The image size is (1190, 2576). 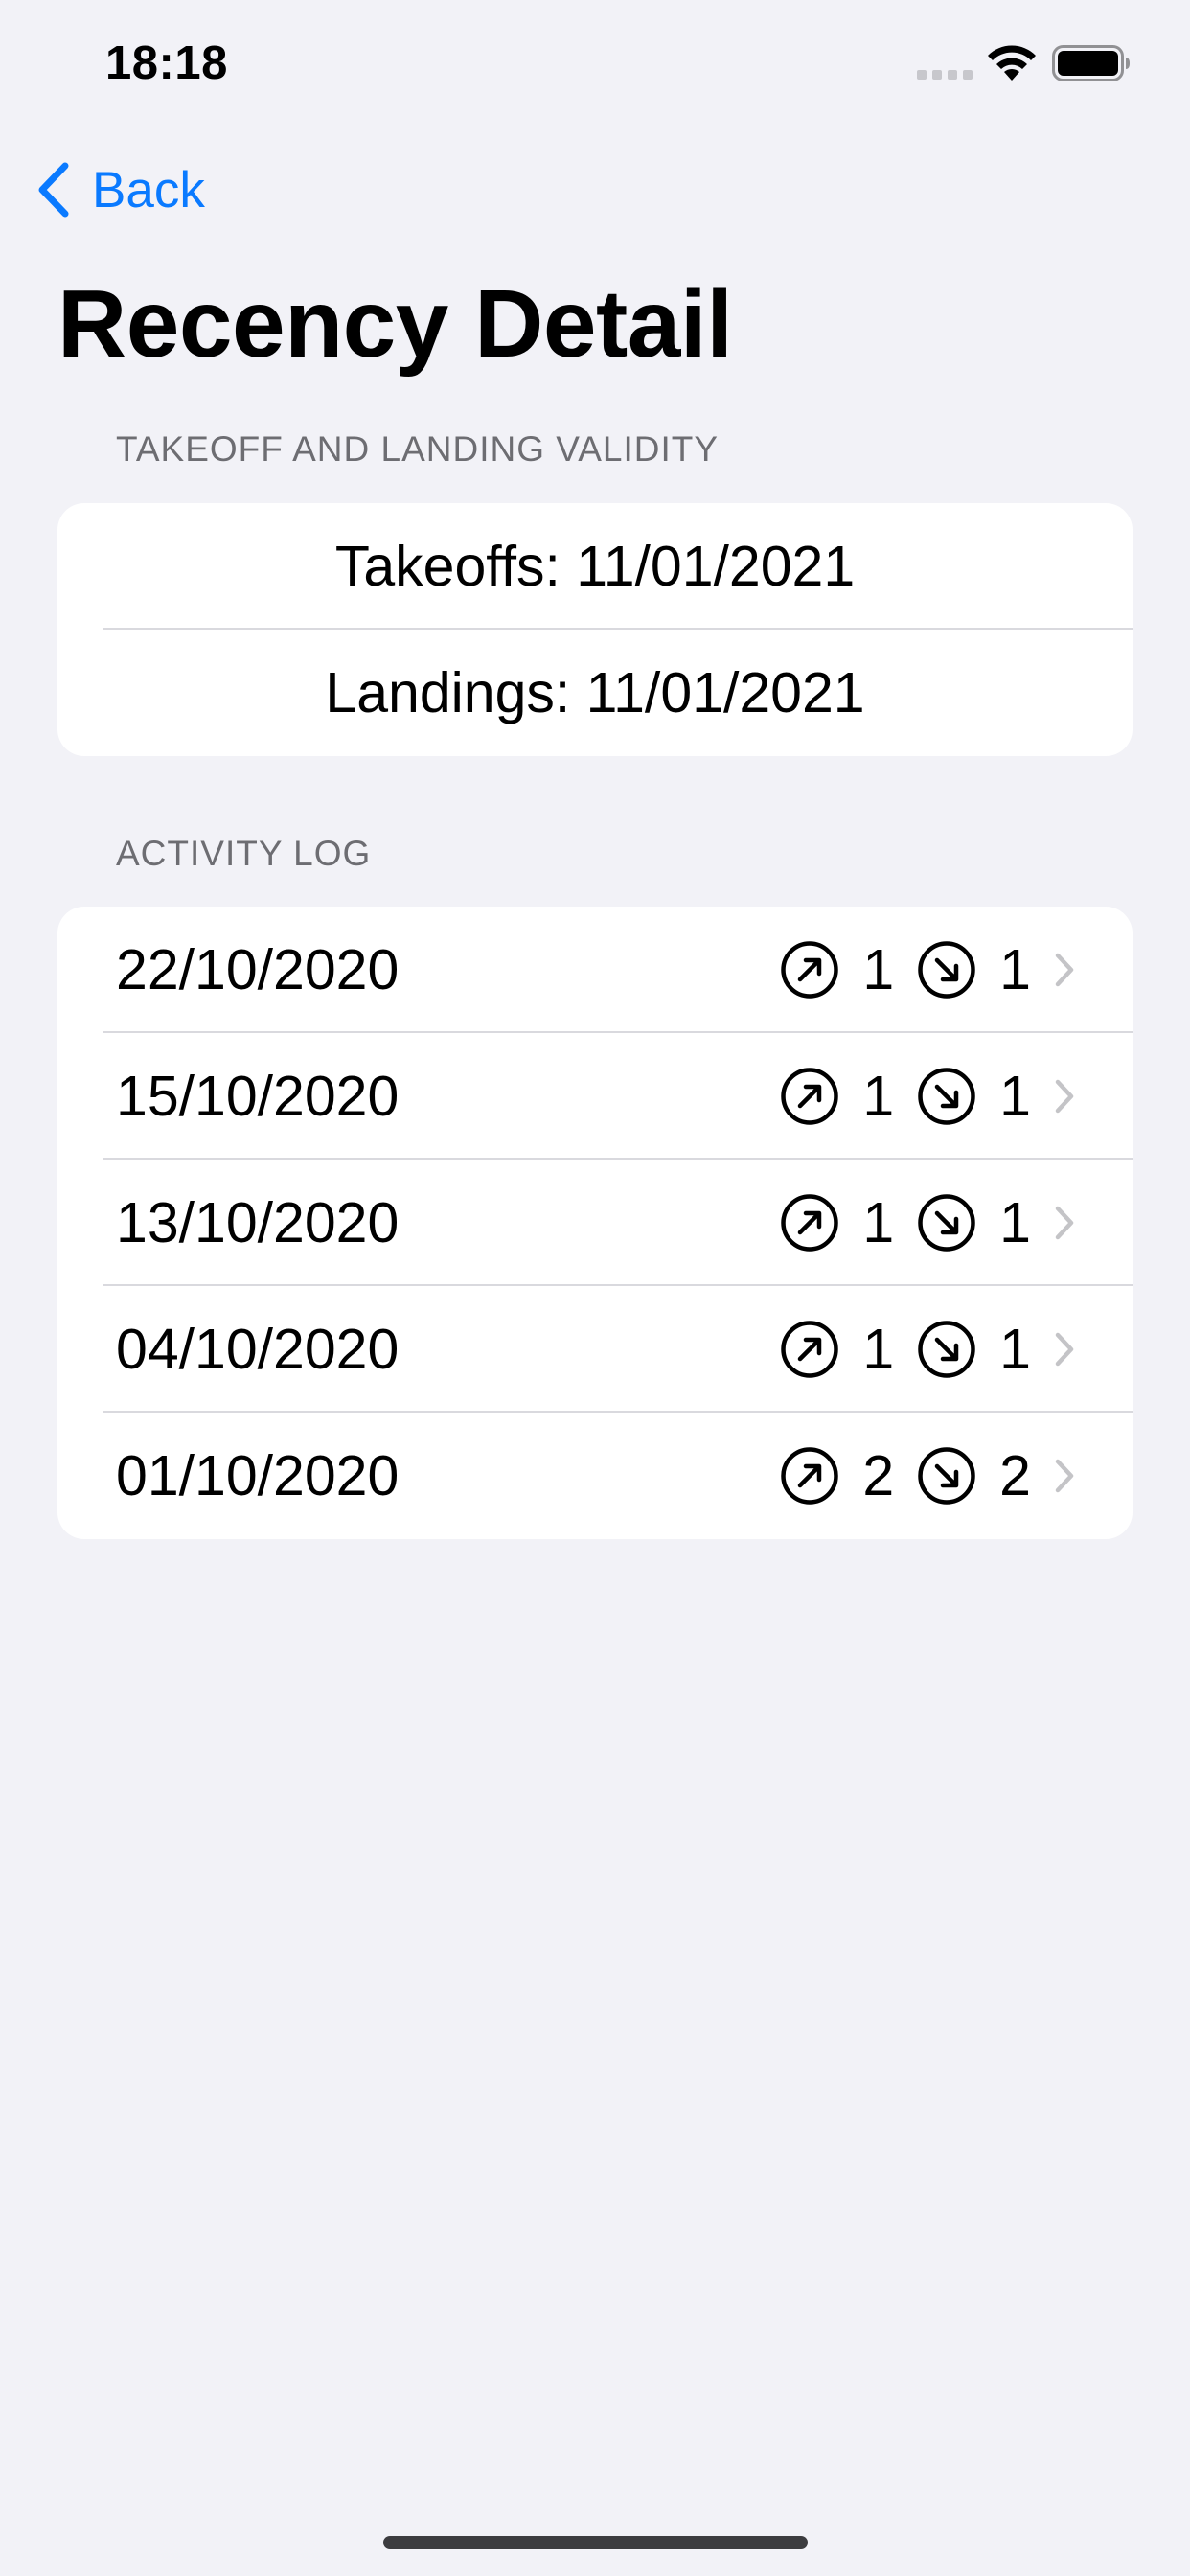 I want to click on wifi-icon, so click(x=1012, y=63).